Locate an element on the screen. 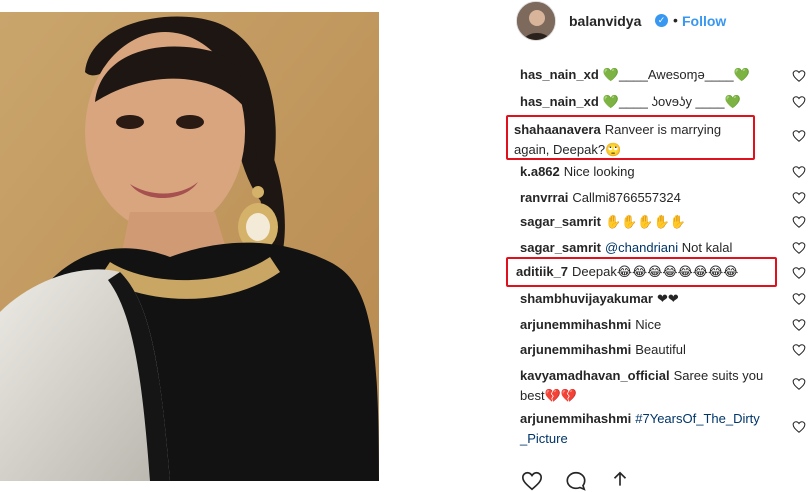 The width and height of the screenshot is (811, 492). list-item: has_nain_xd 💚____ ʖovɘʖy ____💚 is located at coordinates (655, 102).